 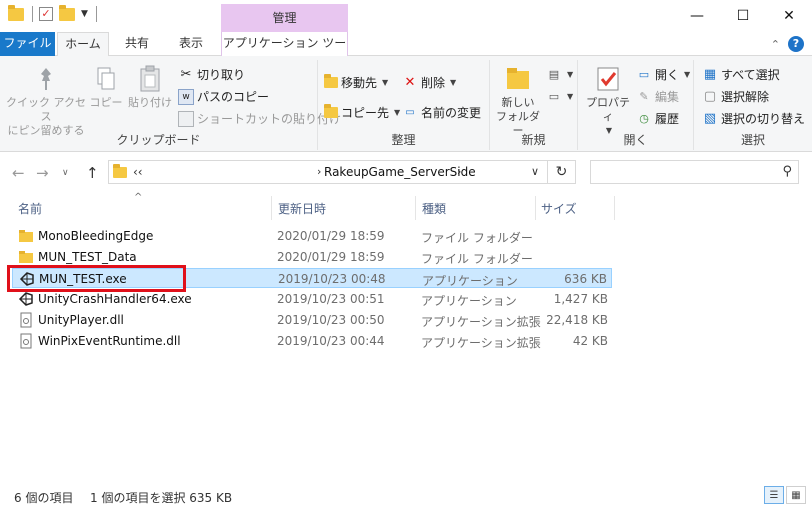 I want to click on select-none-icon: ▢, so click(x=710, y=96).